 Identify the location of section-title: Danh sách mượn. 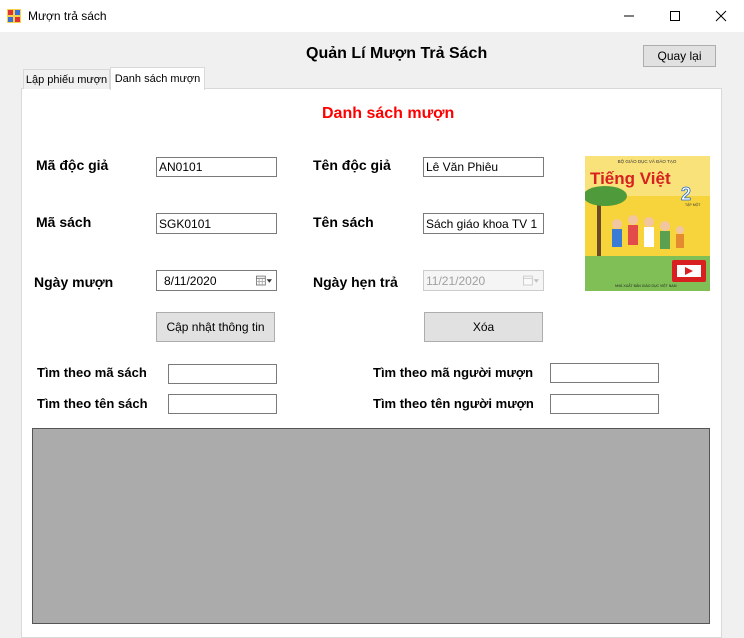
(388, 113).